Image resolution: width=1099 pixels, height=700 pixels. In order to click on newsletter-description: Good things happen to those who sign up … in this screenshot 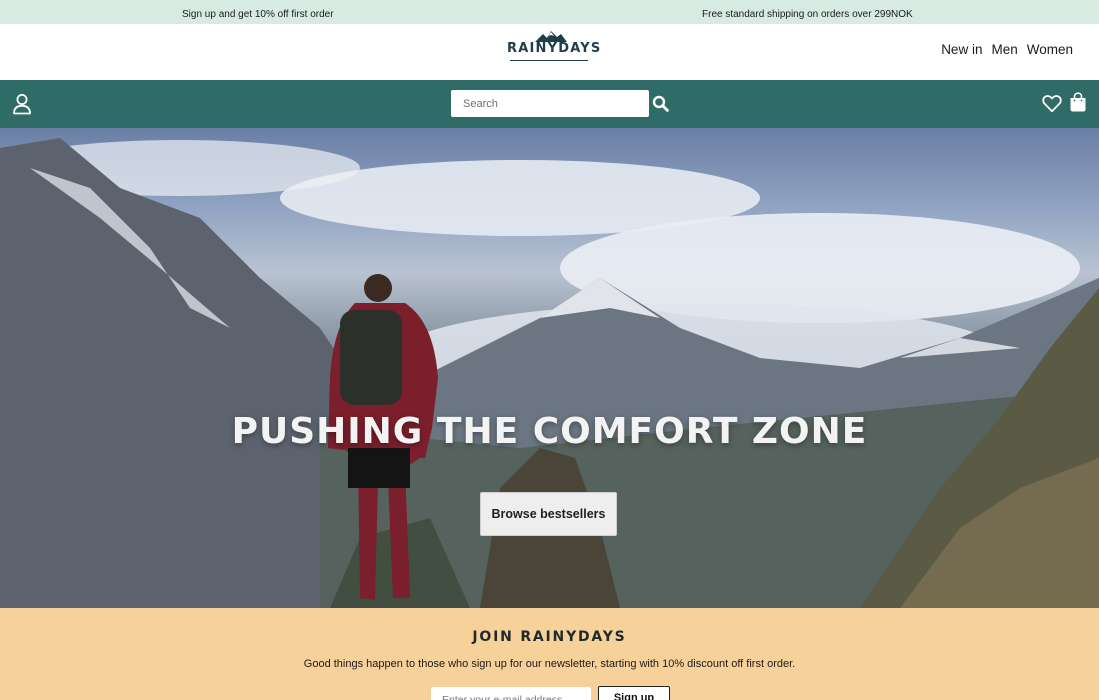, I will do `click(549, 664)`.